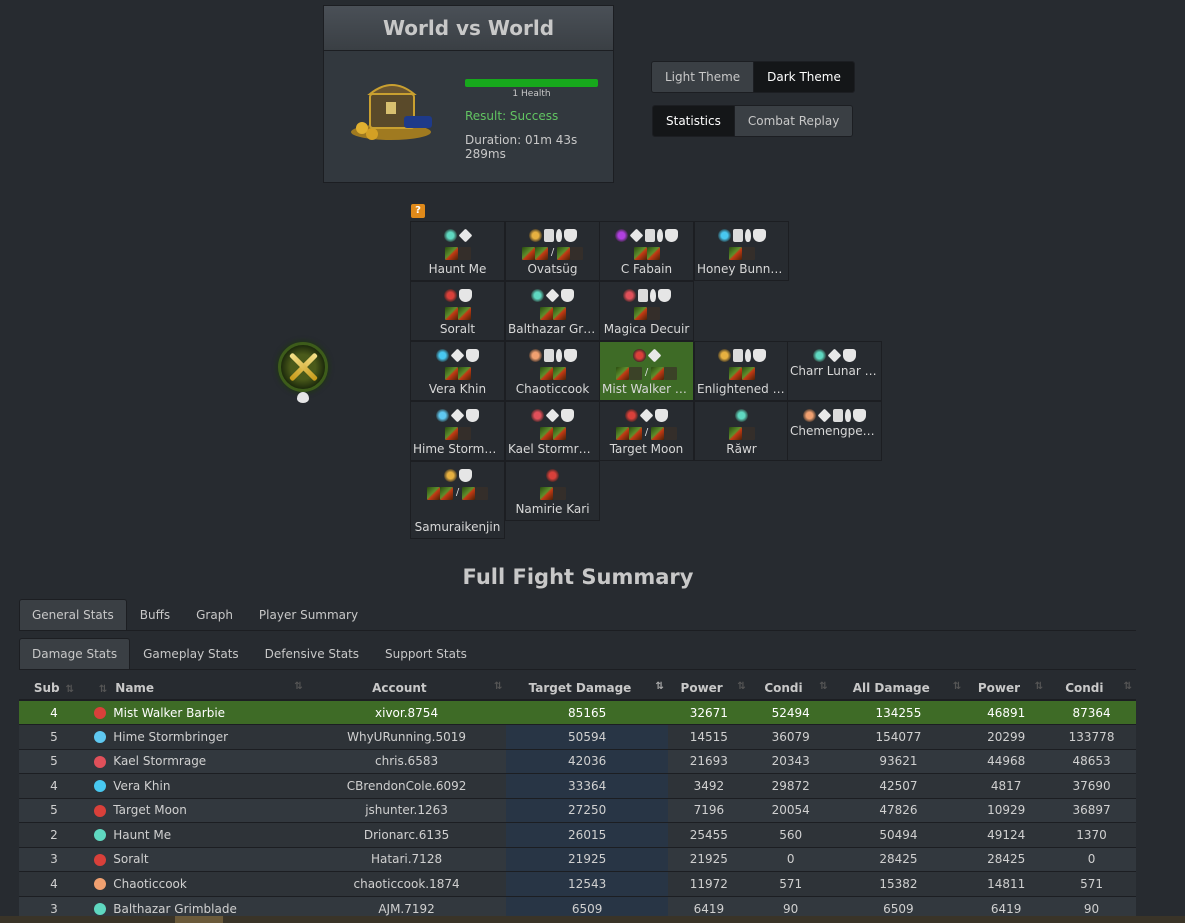  What do you see at coordinates (747, 355) in the screenshot?
I see `pin-icon` at bounding box center [747, 355].